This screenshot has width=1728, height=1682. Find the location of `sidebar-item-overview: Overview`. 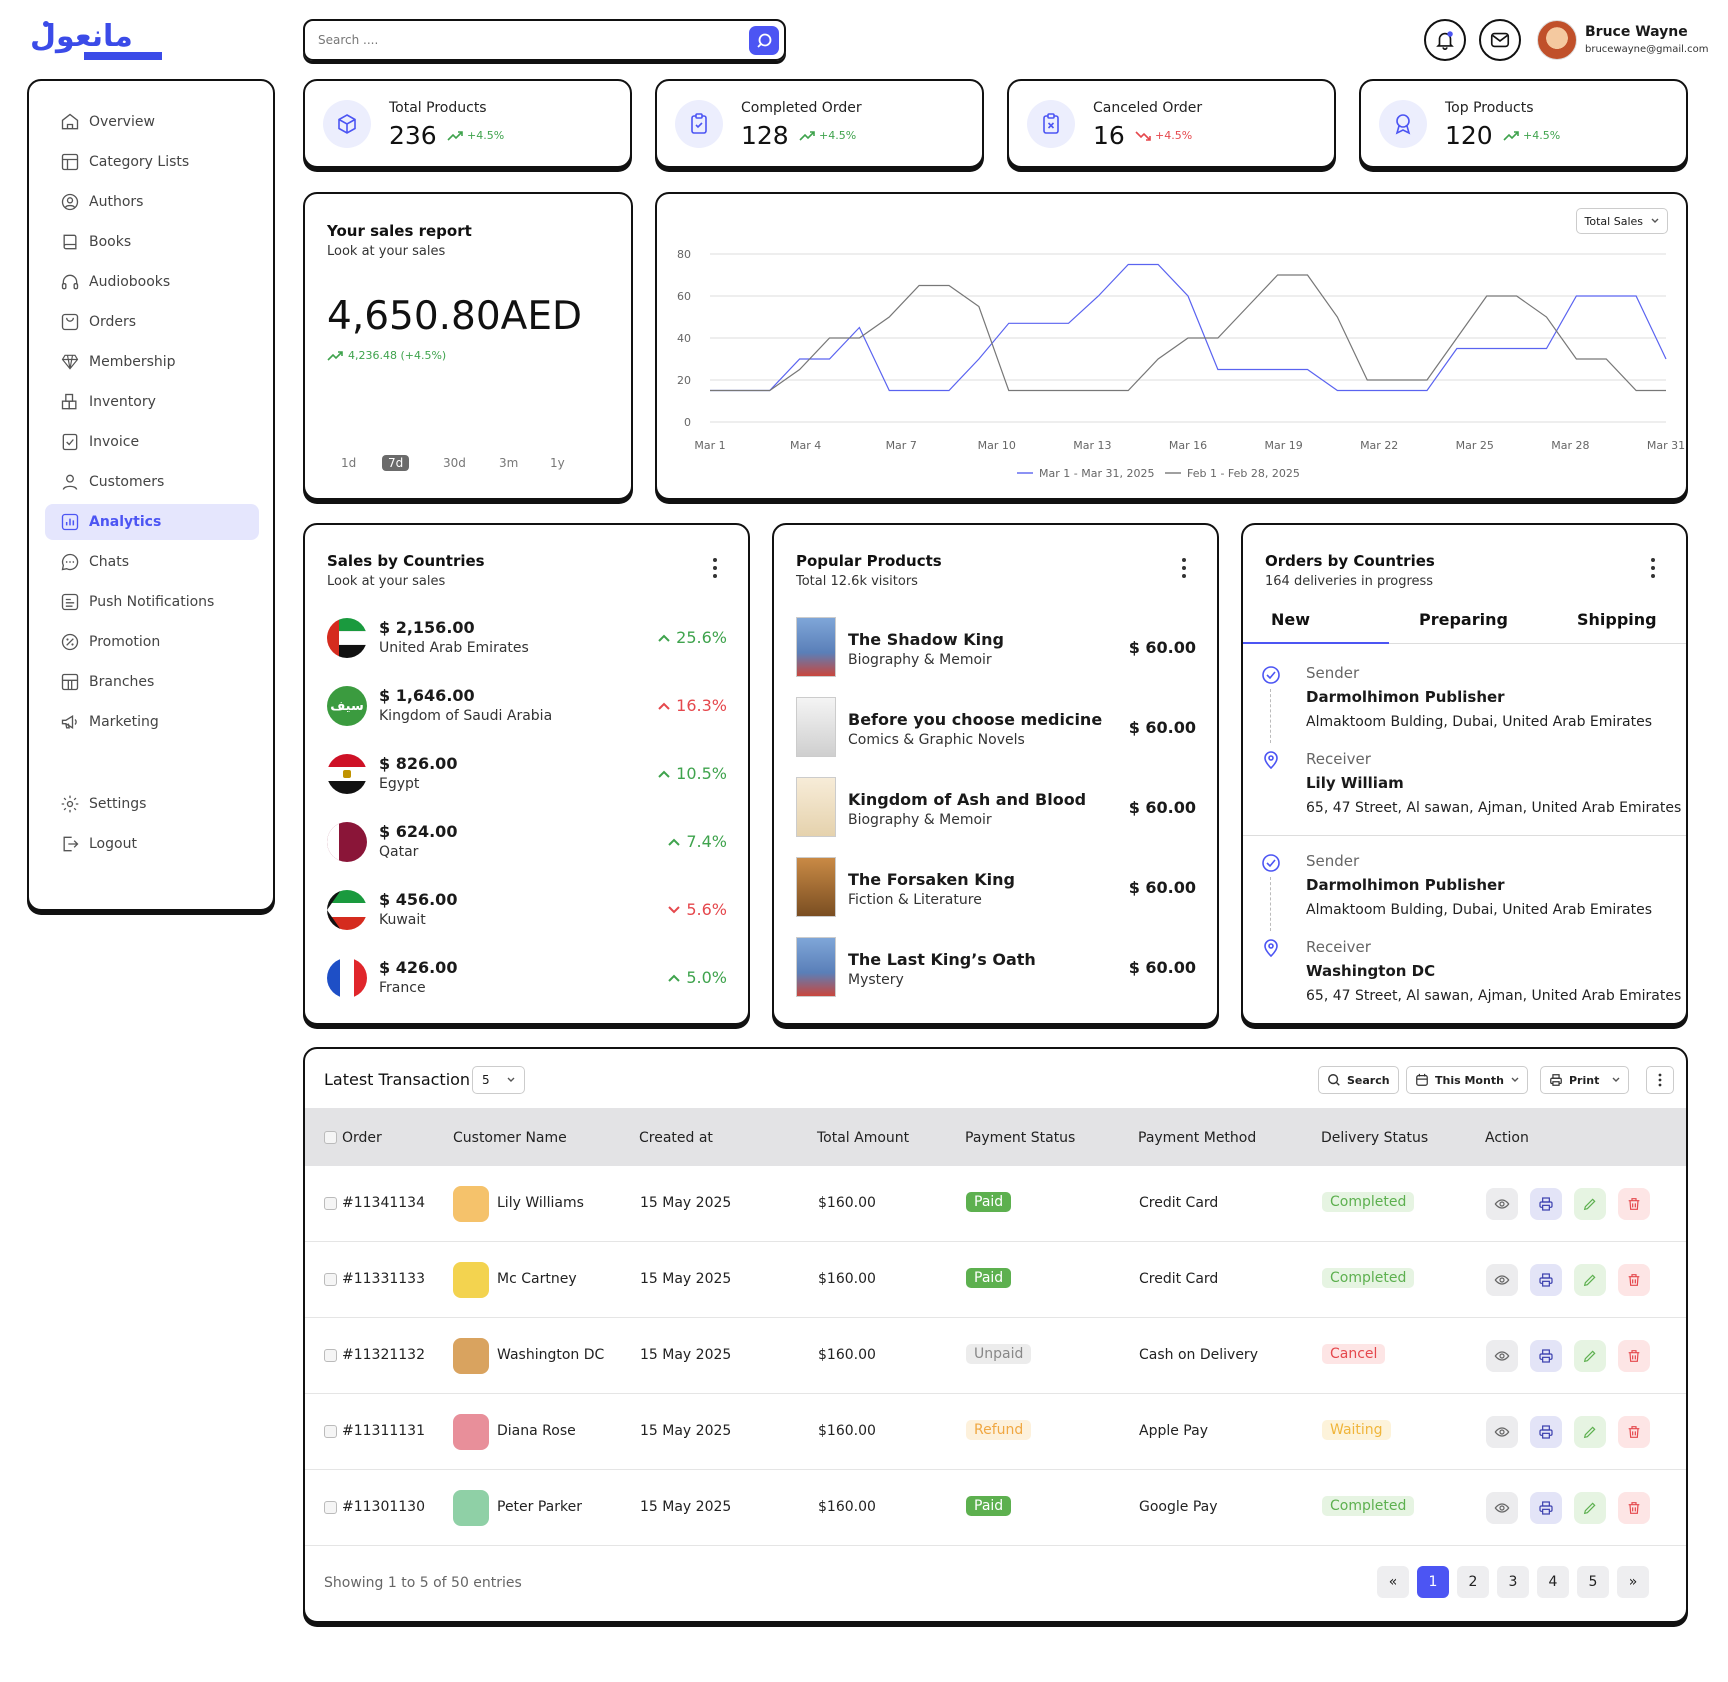

sidebar-item-overview: Overview is located at coordinates (152, 122).